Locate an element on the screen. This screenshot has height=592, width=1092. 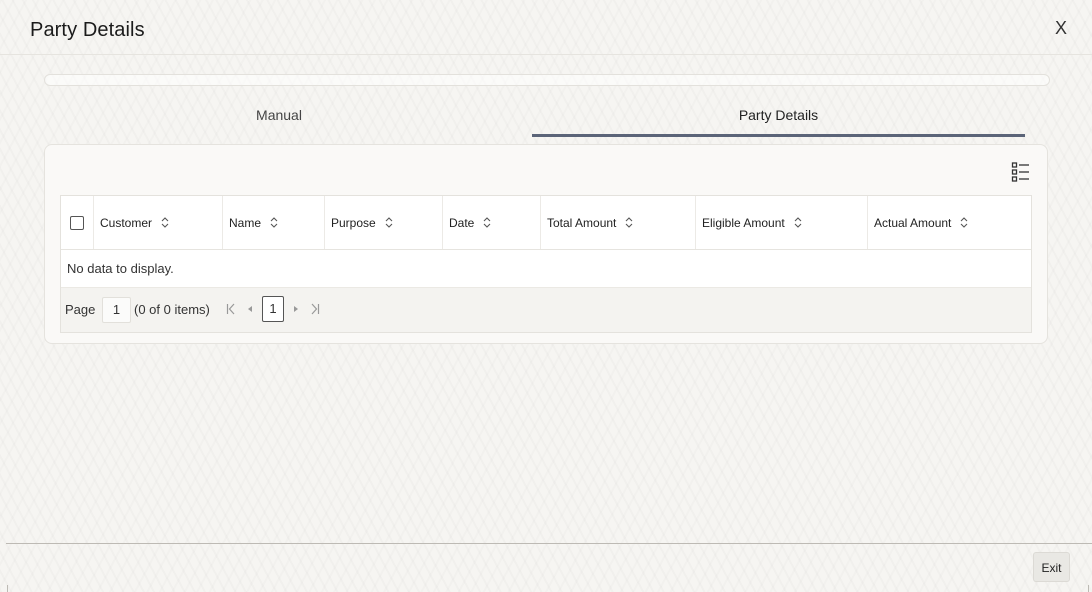
column-label-purpose: Purpose is located at coordinates (353, 222).